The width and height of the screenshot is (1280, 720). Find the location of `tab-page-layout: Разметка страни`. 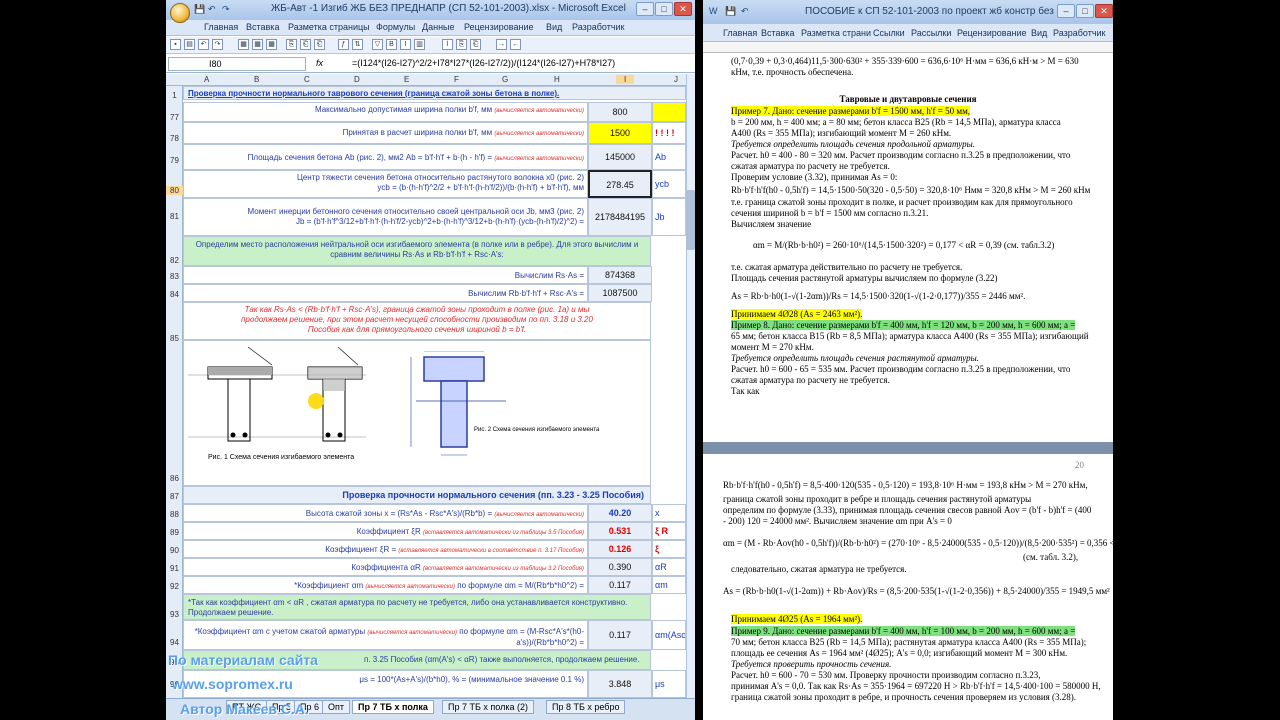

tab-page-layout: Разметка страни is located at coordinates (836, 33).